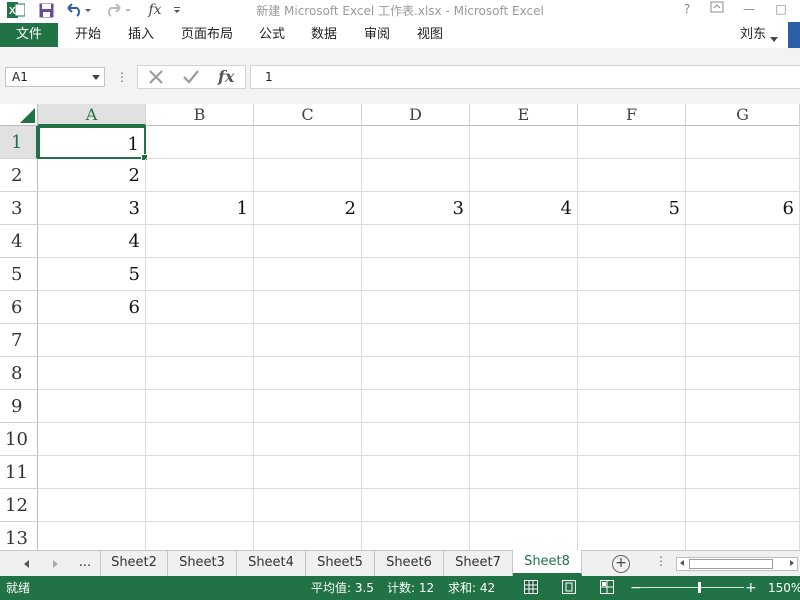 The image size is (800, 600). I want to click on cell-g7, so click(743, 340).